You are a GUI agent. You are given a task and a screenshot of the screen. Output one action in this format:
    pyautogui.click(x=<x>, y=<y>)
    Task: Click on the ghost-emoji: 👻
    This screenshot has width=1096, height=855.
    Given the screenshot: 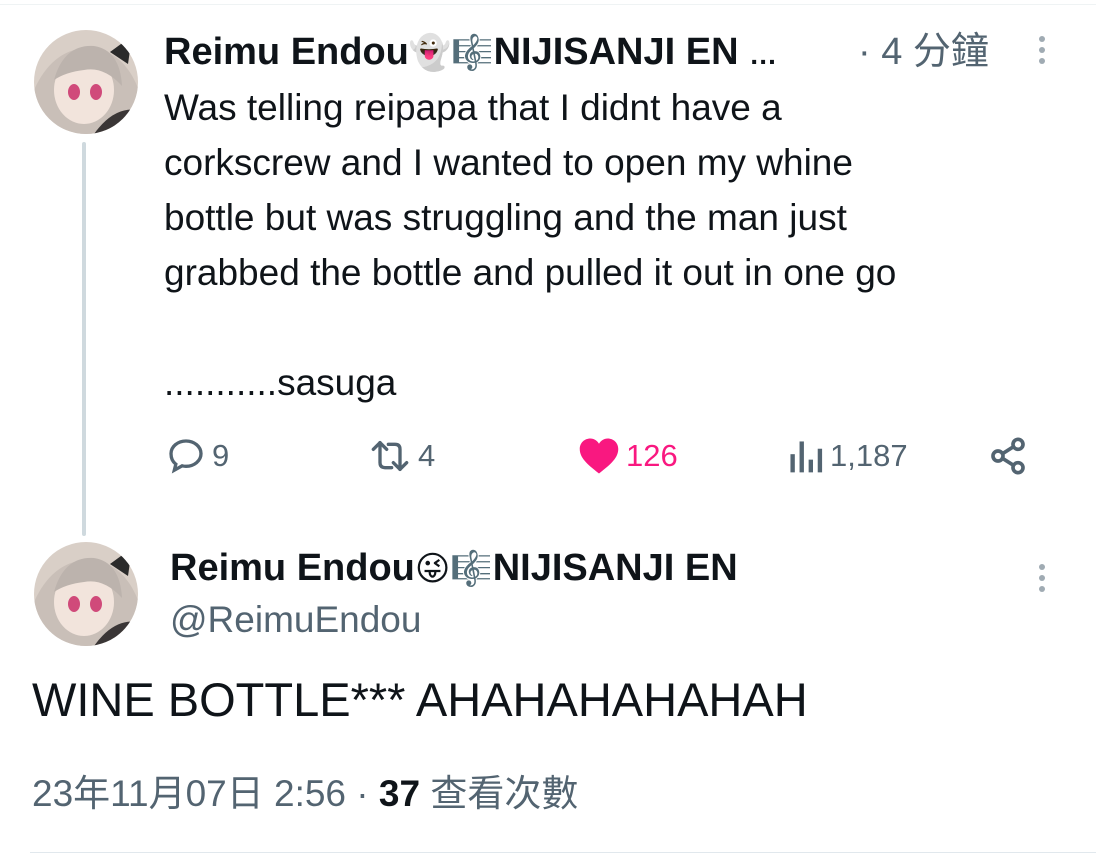 What is the action you would take?
    pyautogui.click(x=430, y=53)
    